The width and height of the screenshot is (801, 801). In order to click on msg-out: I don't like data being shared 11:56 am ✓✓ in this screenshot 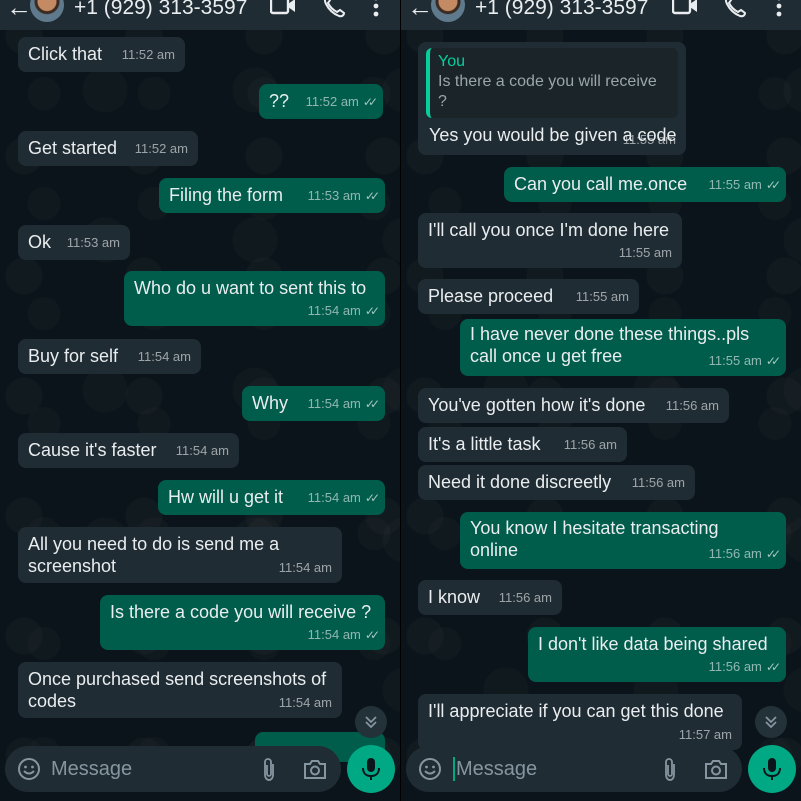, I will do `click(657, 654)`.